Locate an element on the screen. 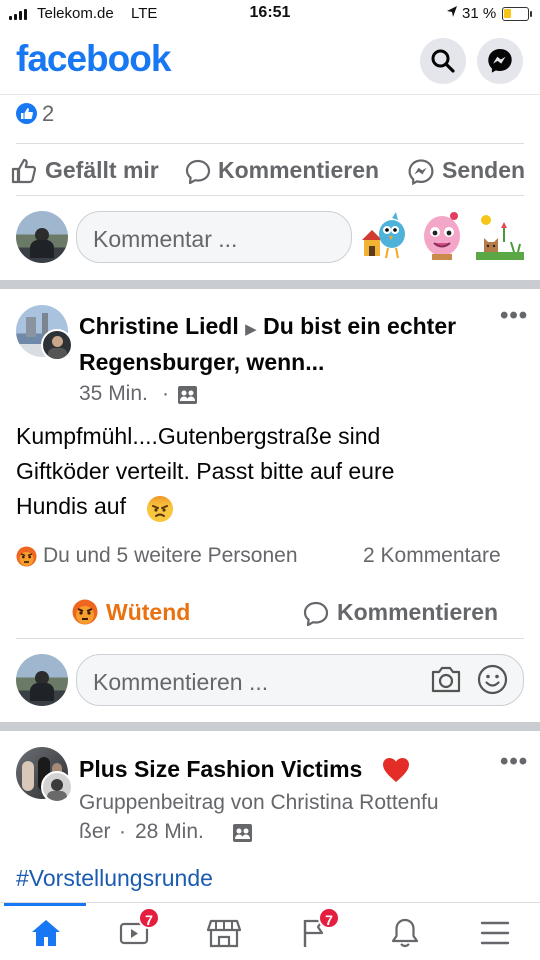  messenger-button is located at coordinates (500, 61).